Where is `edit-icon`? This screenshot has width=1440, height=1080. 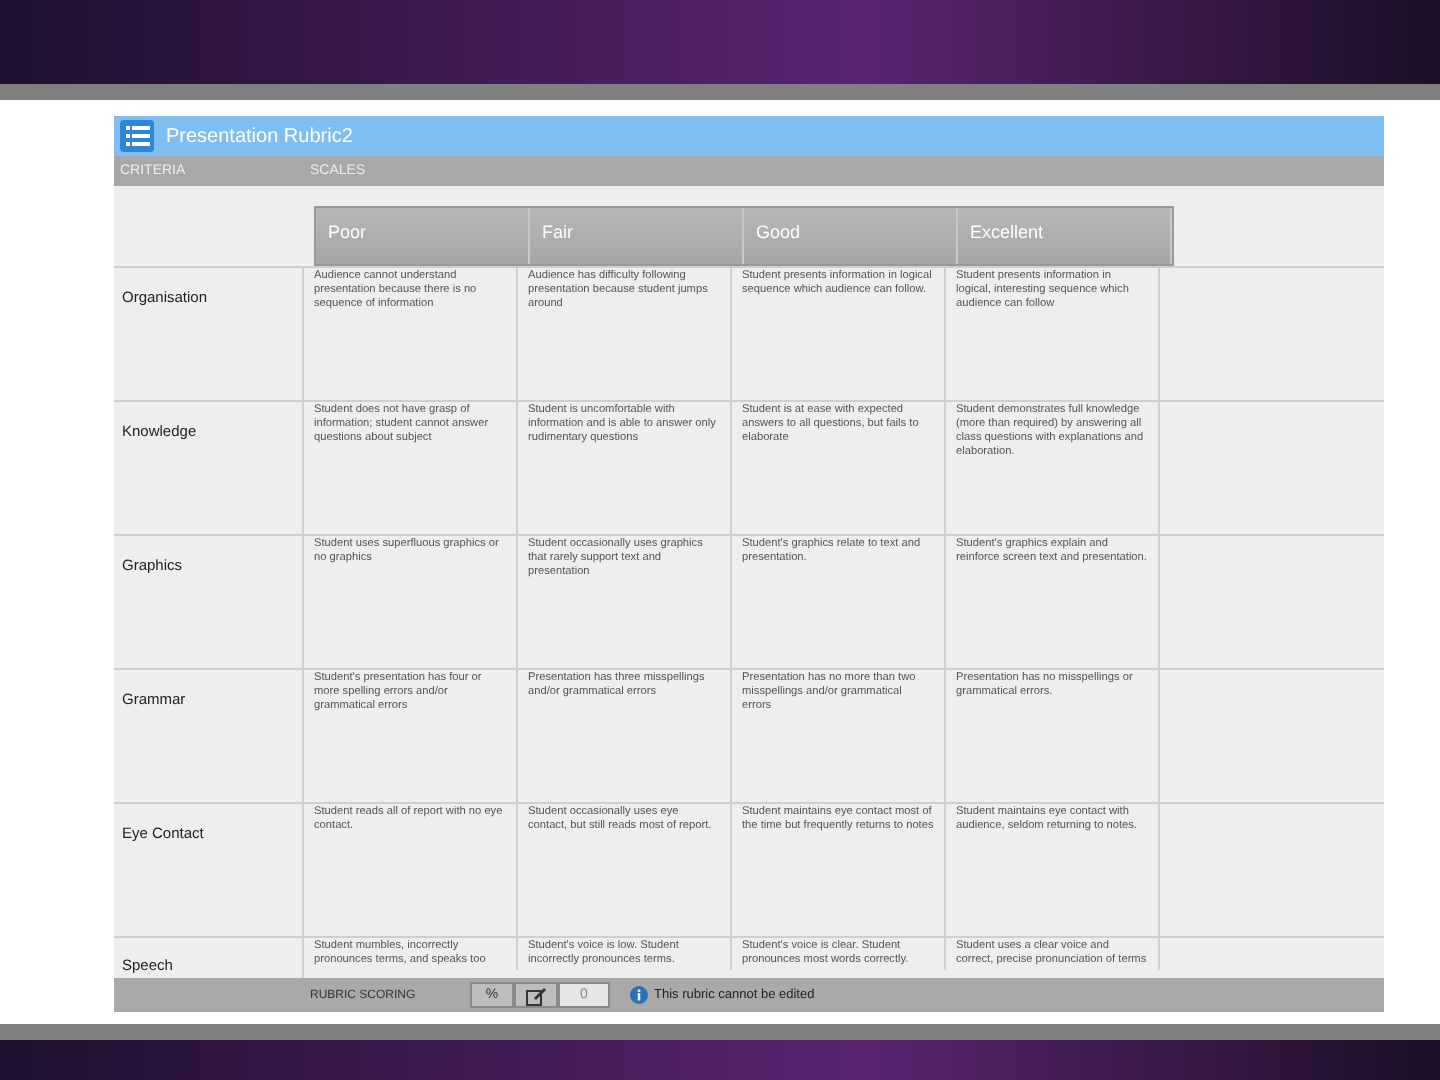 edit-icon is located at coordinates (536, 995).